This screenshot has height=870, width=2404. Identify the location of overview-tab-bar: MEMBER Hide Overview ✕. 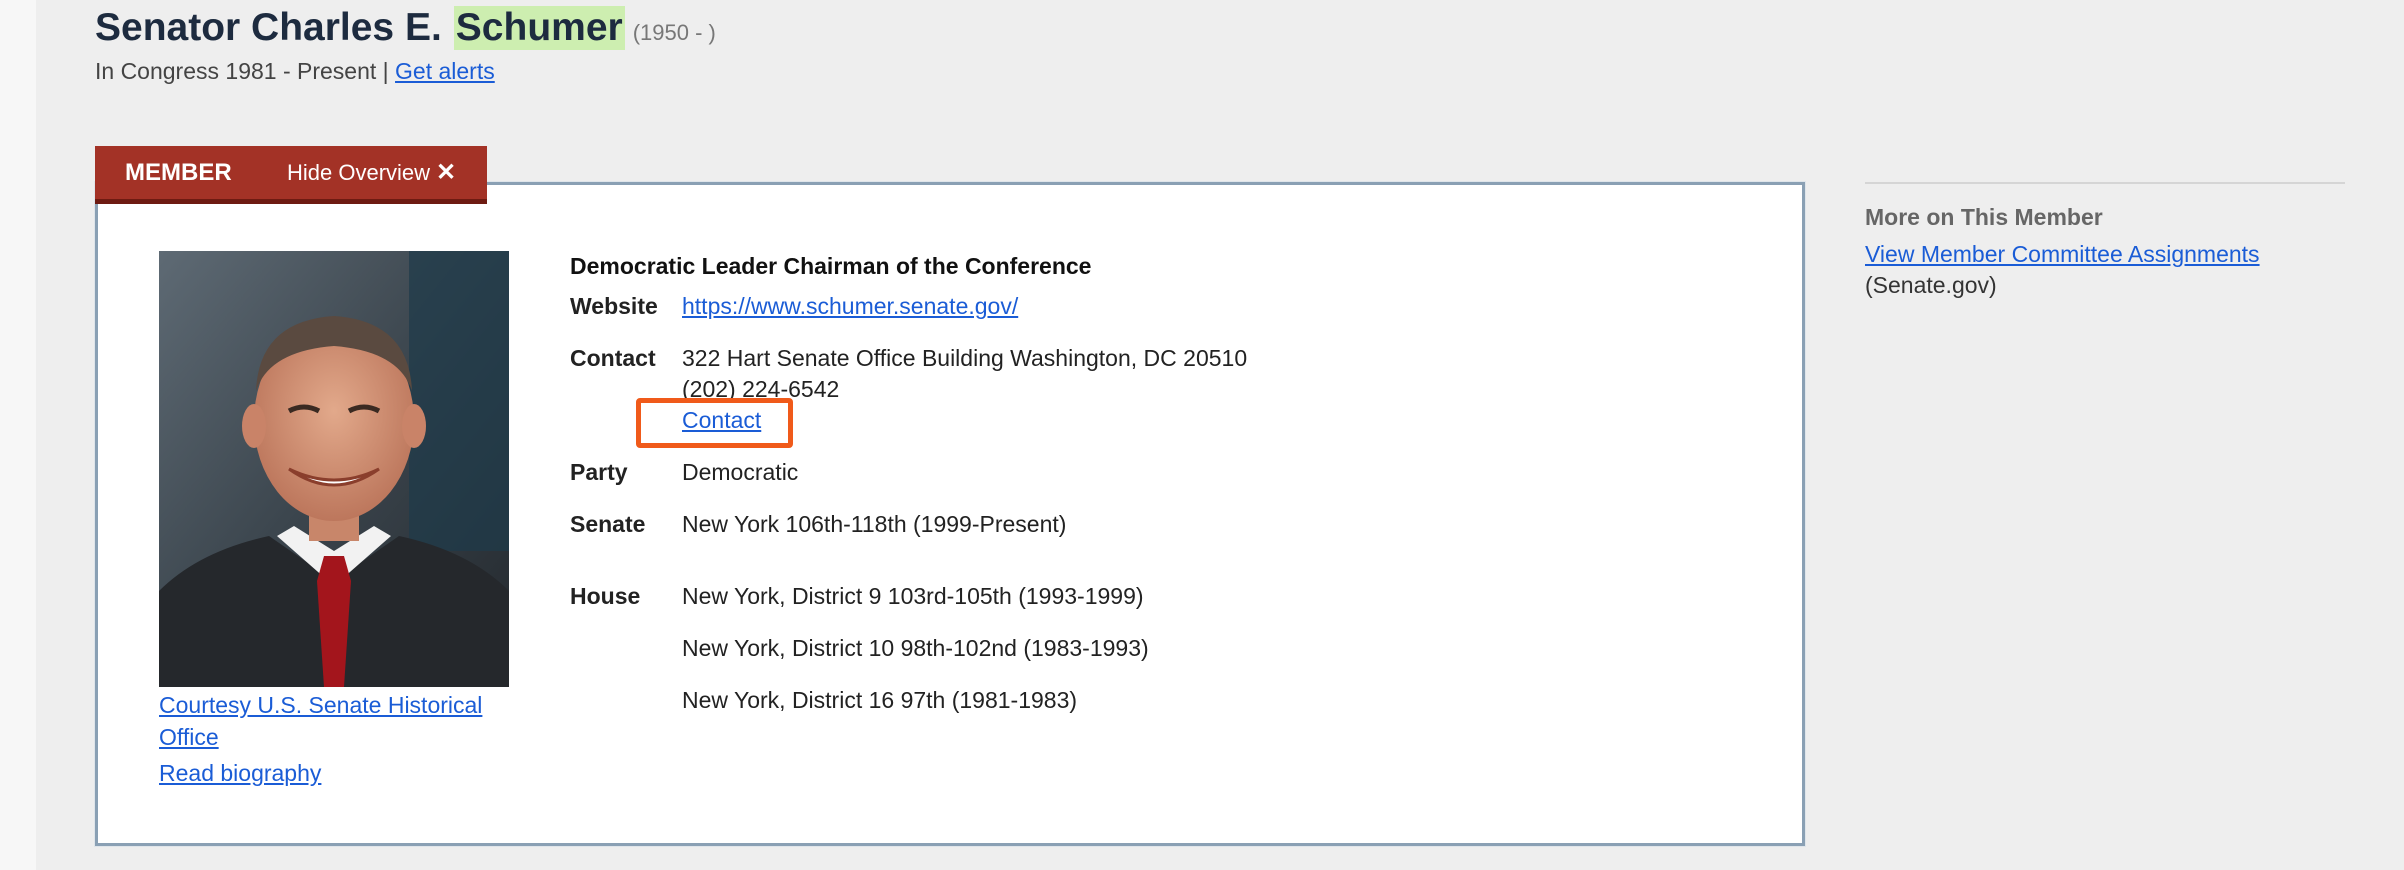
(291, 175).